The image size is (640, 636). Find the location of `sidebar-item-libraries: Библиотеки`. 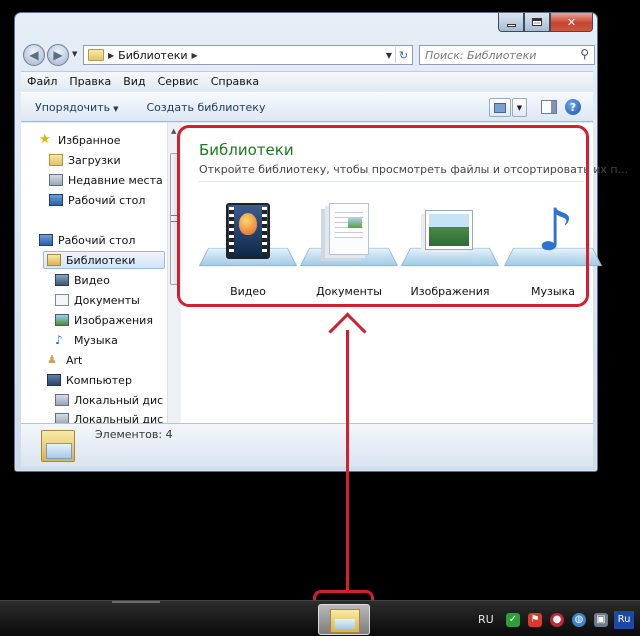

sidebar-item-libraries: Библиотеки is located at coordinates (104, 260).